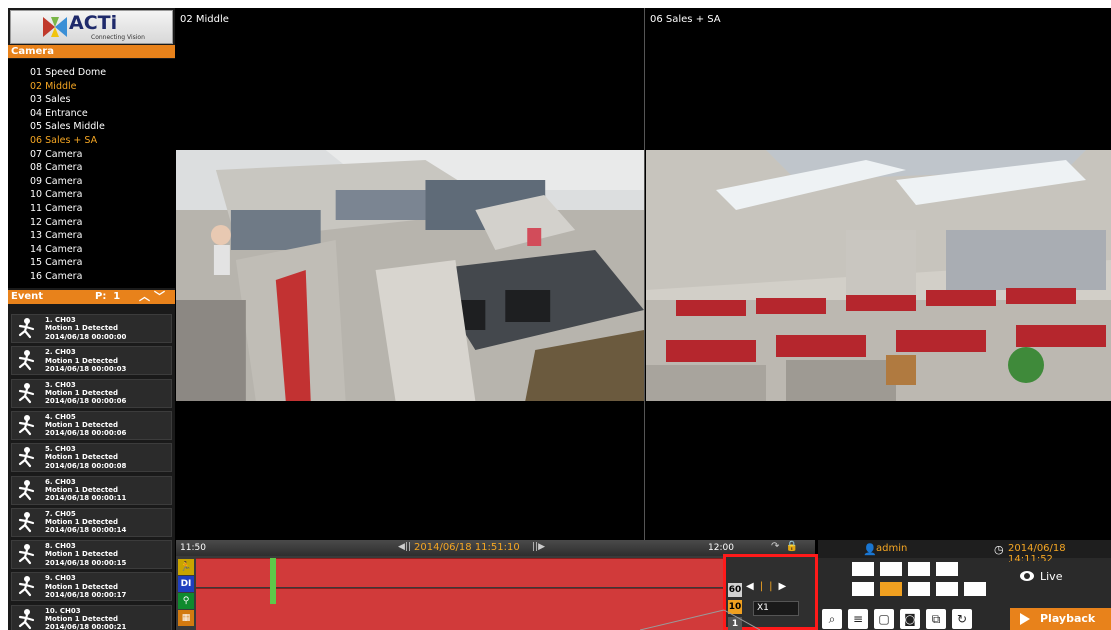 This screenshot has width=1111, height=630. I want to click on camera-item: 11 Camera, so click(91, 209).